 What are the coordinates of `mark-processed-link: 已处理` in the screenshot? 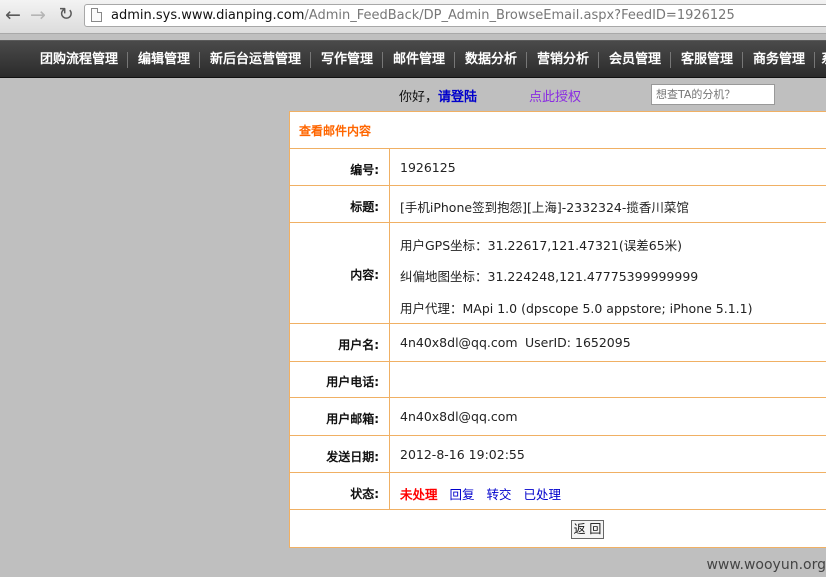 It's located at (543, 494).